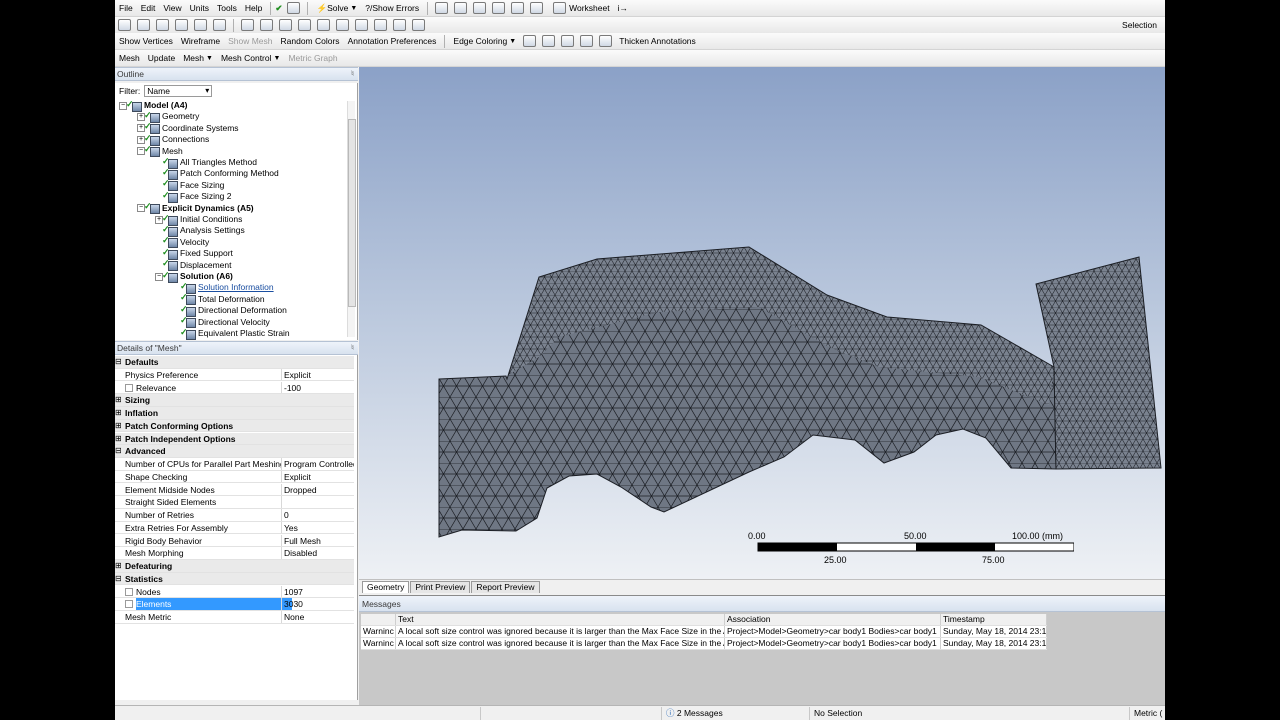 The image size is (1280, 720). Describe the element at coordinates (194, 276) in the screenshot. I see `outline-tree-item: −Solution (A6)` at that location.